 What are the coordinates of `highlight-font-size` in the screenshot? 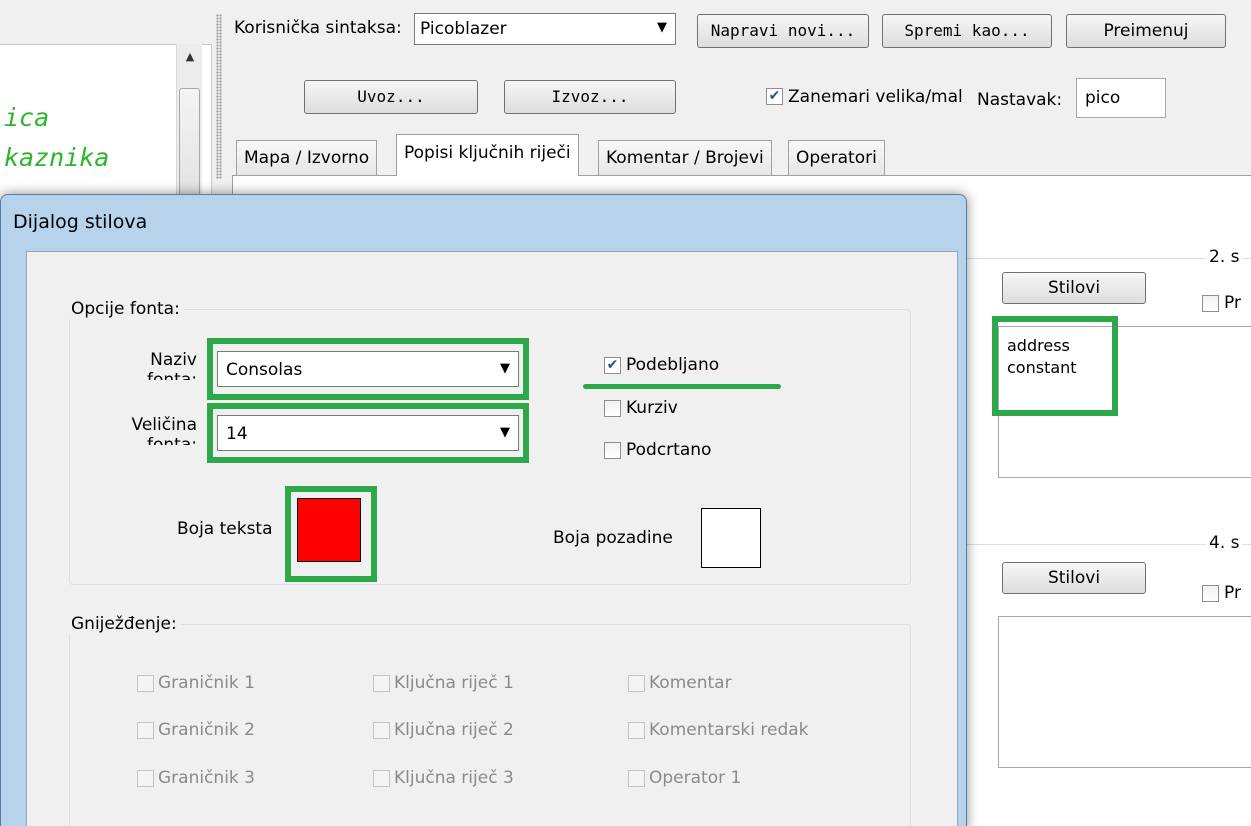 It's located at (368, 433).